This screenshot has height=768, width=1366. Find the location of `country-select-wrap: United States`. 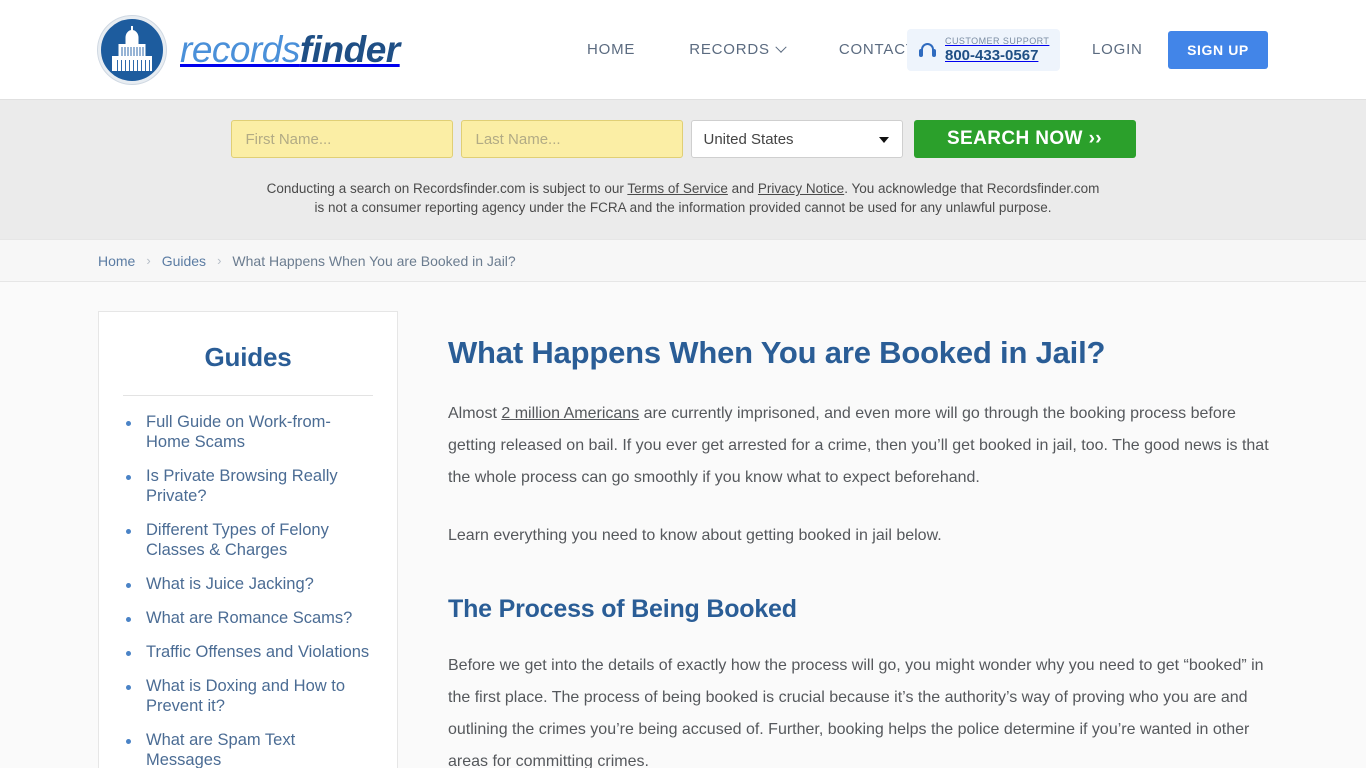

country-select-wrap: United States is located at coordinates (796, 139).